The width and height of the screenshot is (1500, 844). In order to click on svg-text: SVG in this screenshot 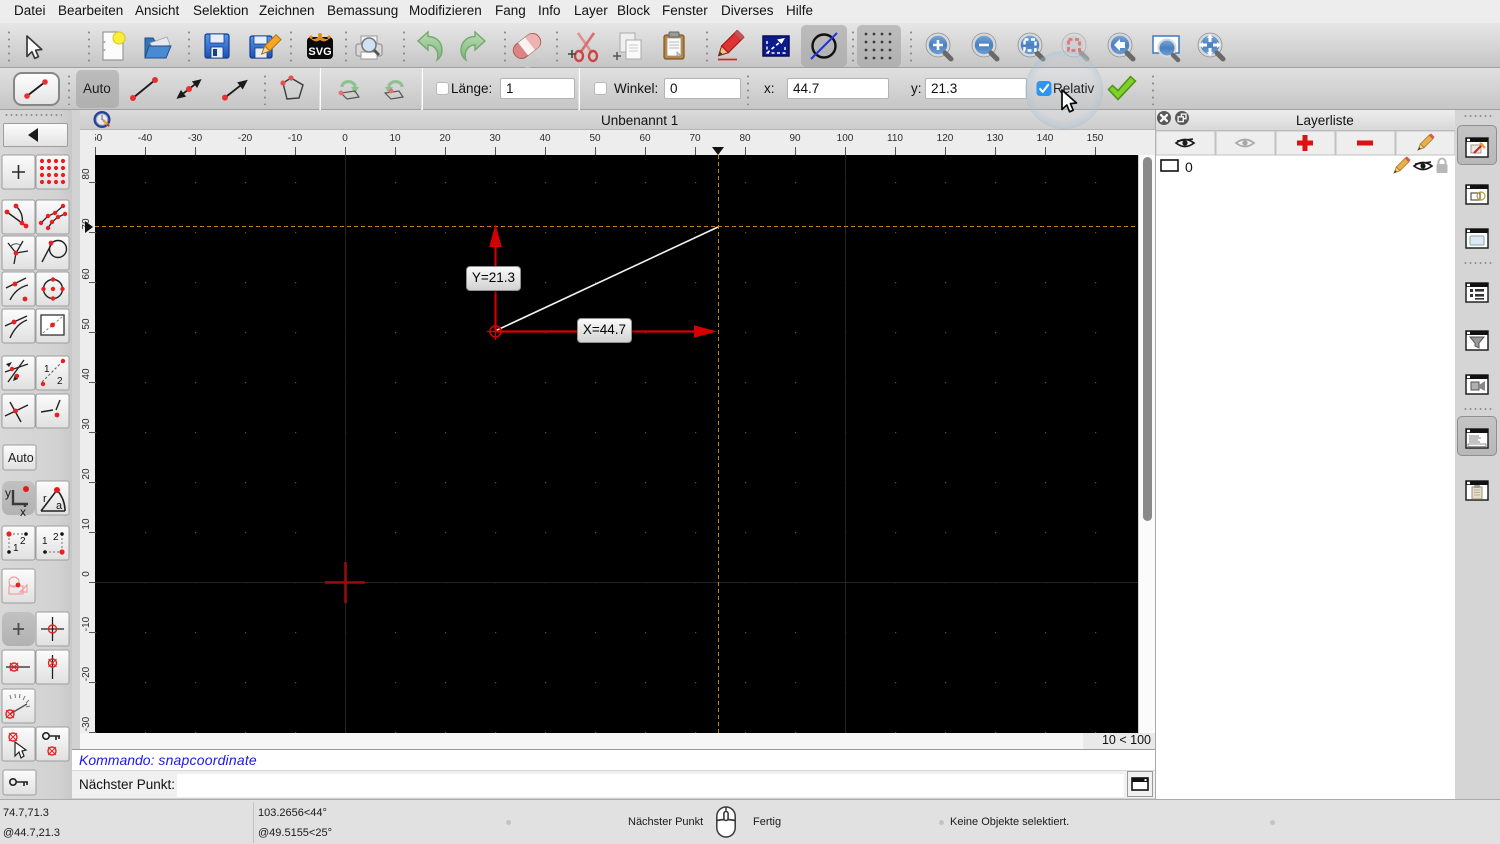, I will do `click(319, 52)`.